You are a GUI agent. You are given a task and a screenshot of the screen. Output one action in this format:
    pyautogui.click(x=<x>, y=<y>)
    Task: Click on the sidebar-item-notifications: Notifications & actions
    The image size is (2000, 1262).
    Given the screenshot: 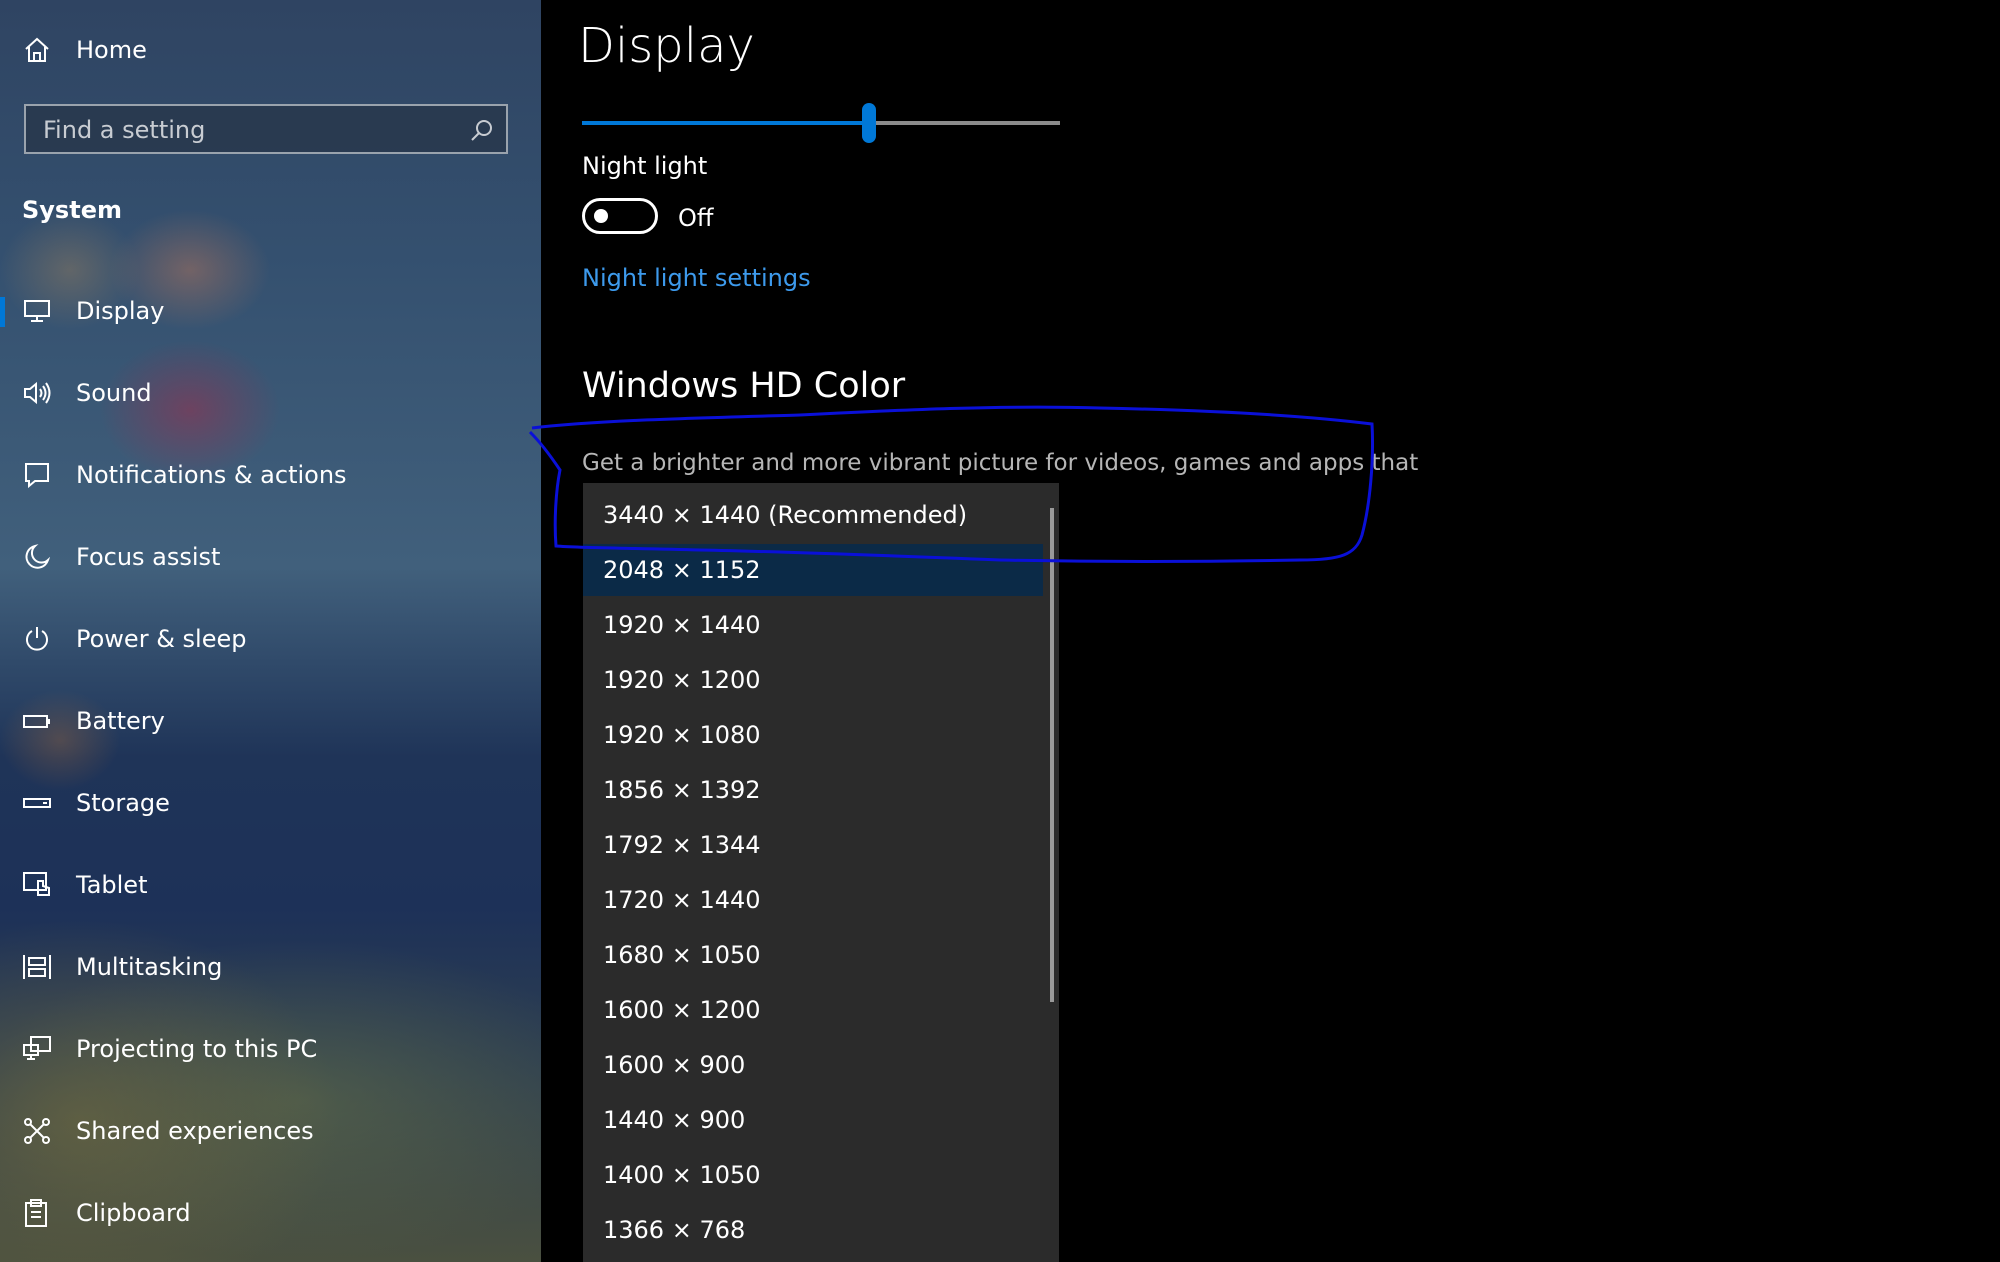 What is the action you would take?
    pyautogui.click(x=270, y=475)
    